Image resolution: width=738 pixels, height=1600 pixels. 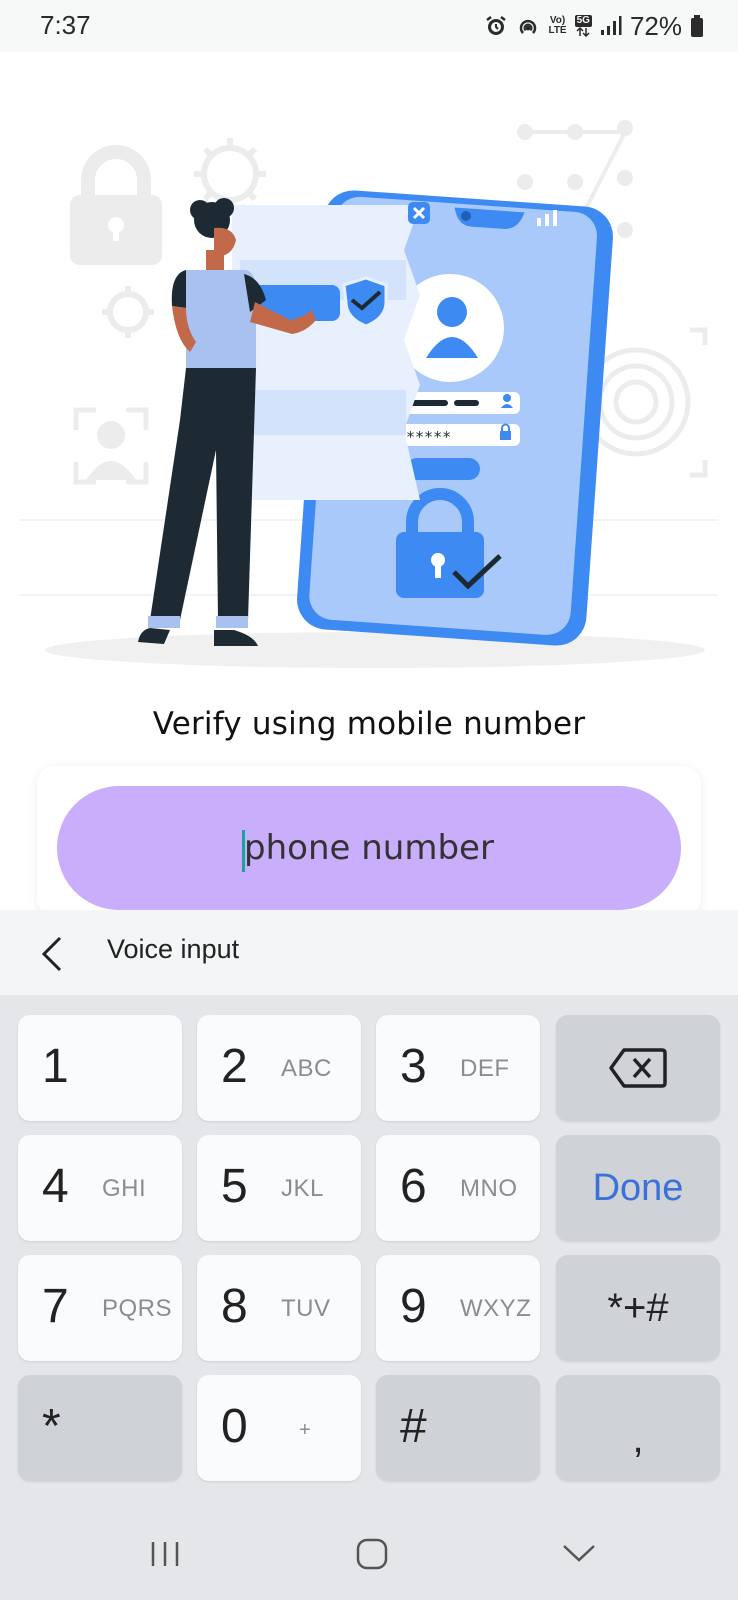 I want to click on phone-input-placeholder: phone number, so click(x=368, y=850).